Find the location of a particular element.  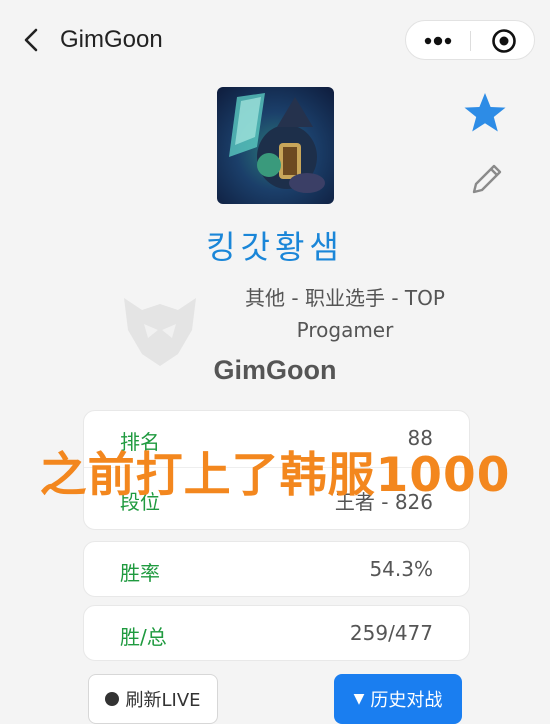

capsule-divider is located at coordinates (470, 41).